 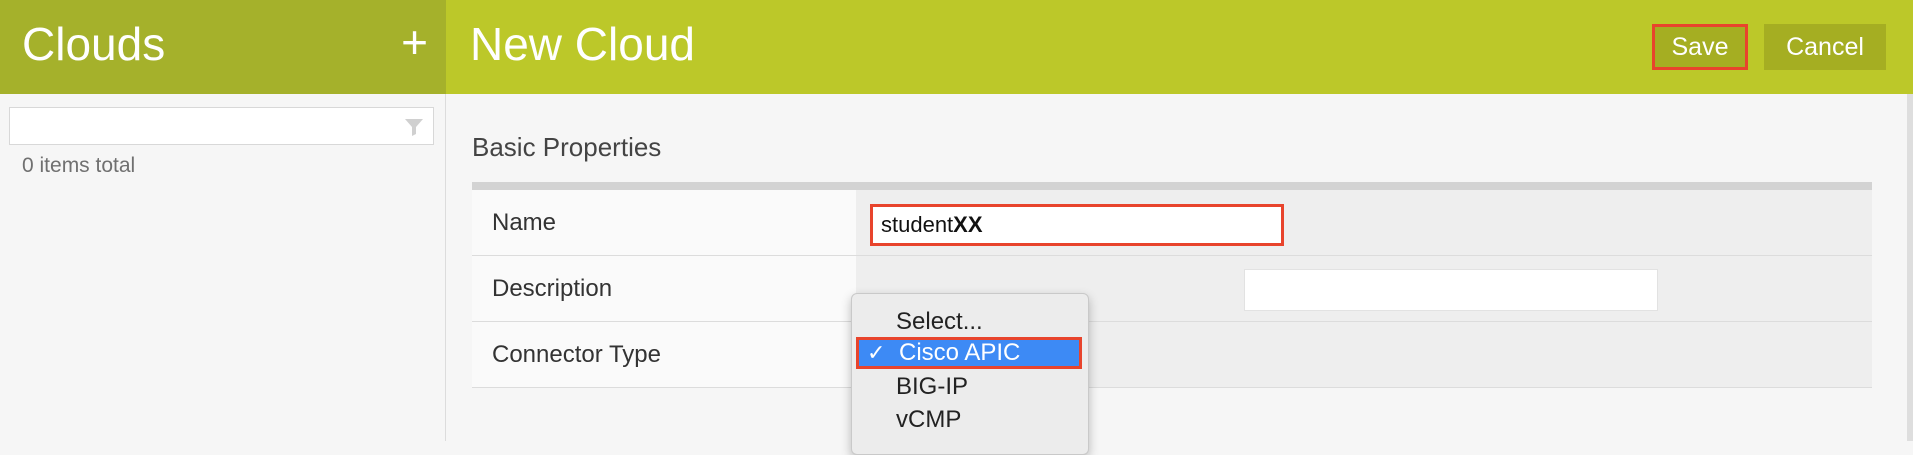 I want to click on description-field, so click(x=1451, y=290).